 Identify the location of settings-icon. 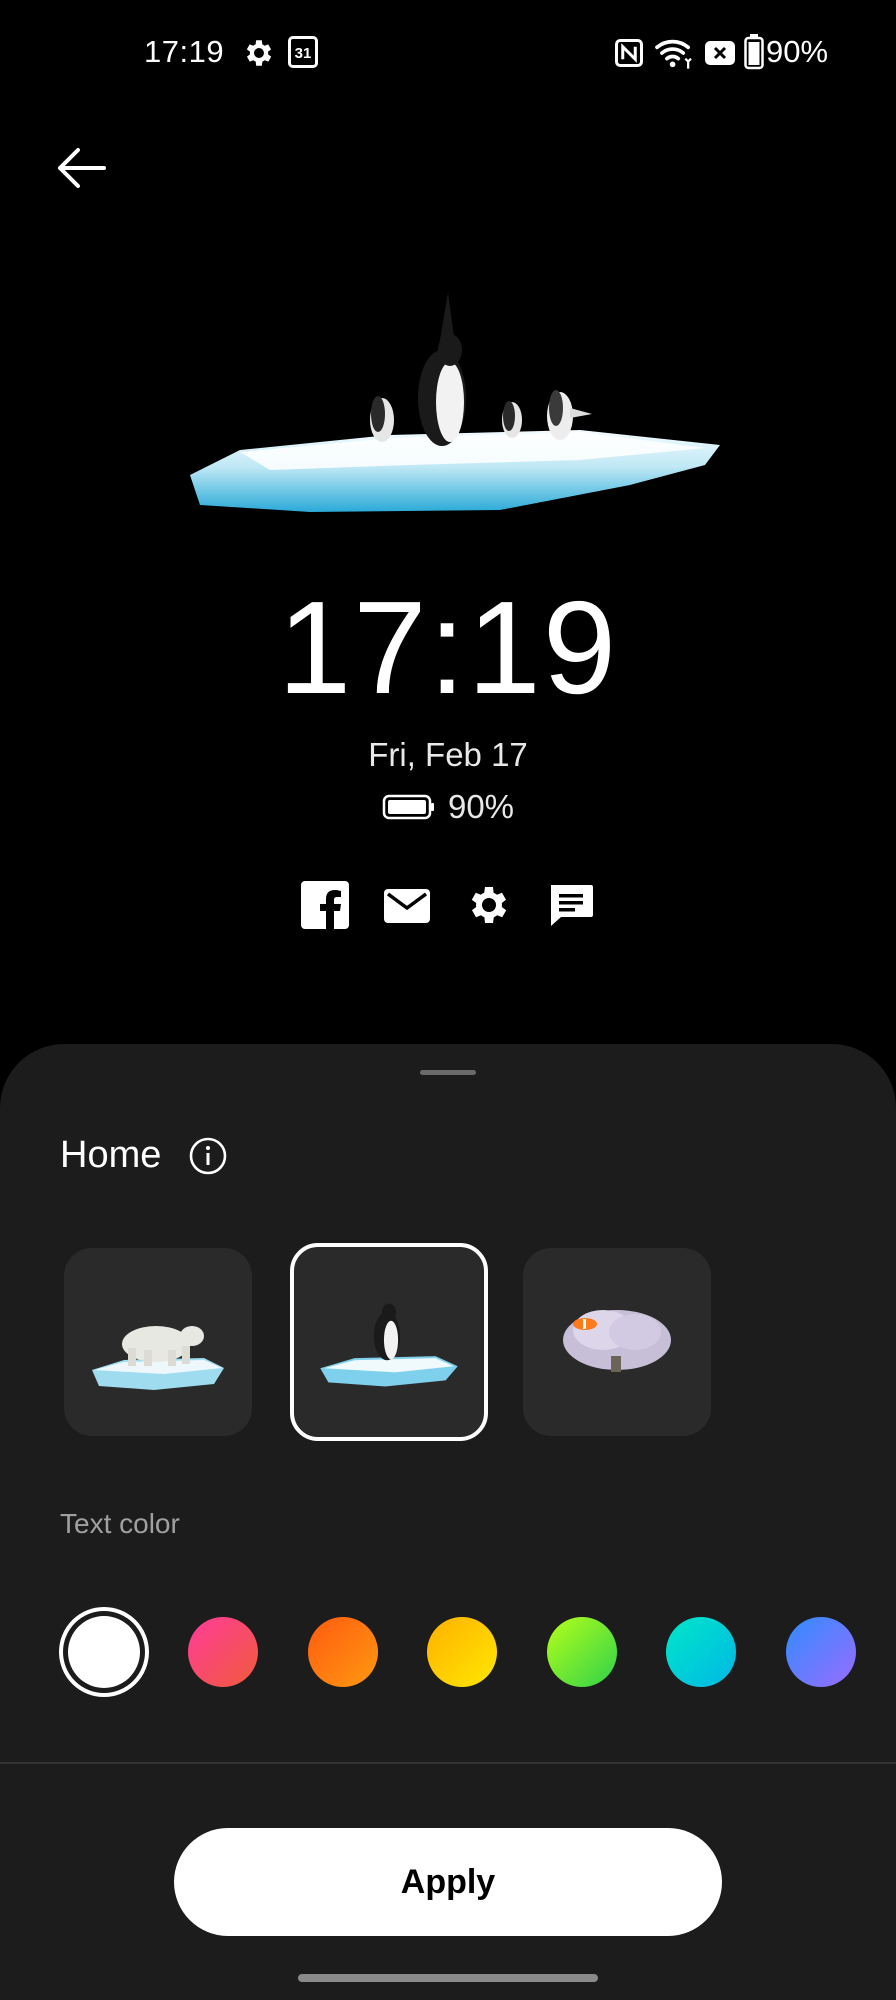
(489, 905).